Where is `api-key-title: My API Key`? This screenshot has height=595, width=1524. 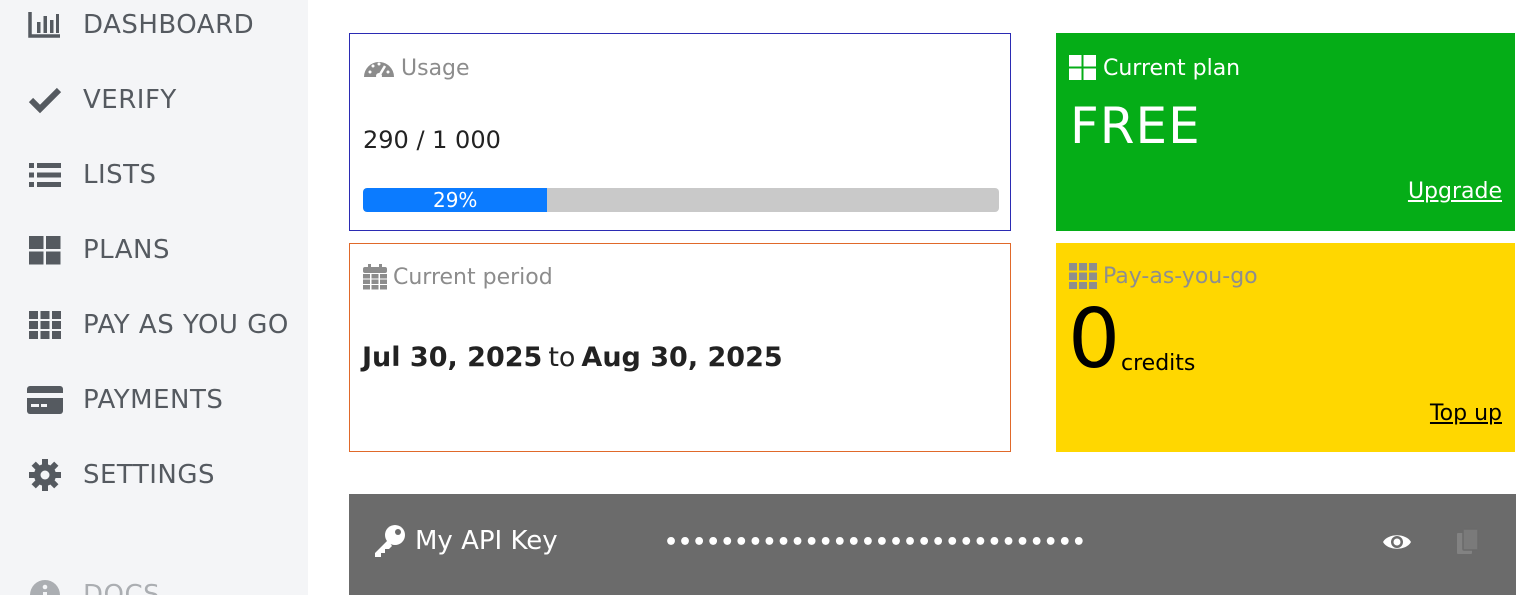
api-key-title: My API Key is located at coordinates (486, 541).